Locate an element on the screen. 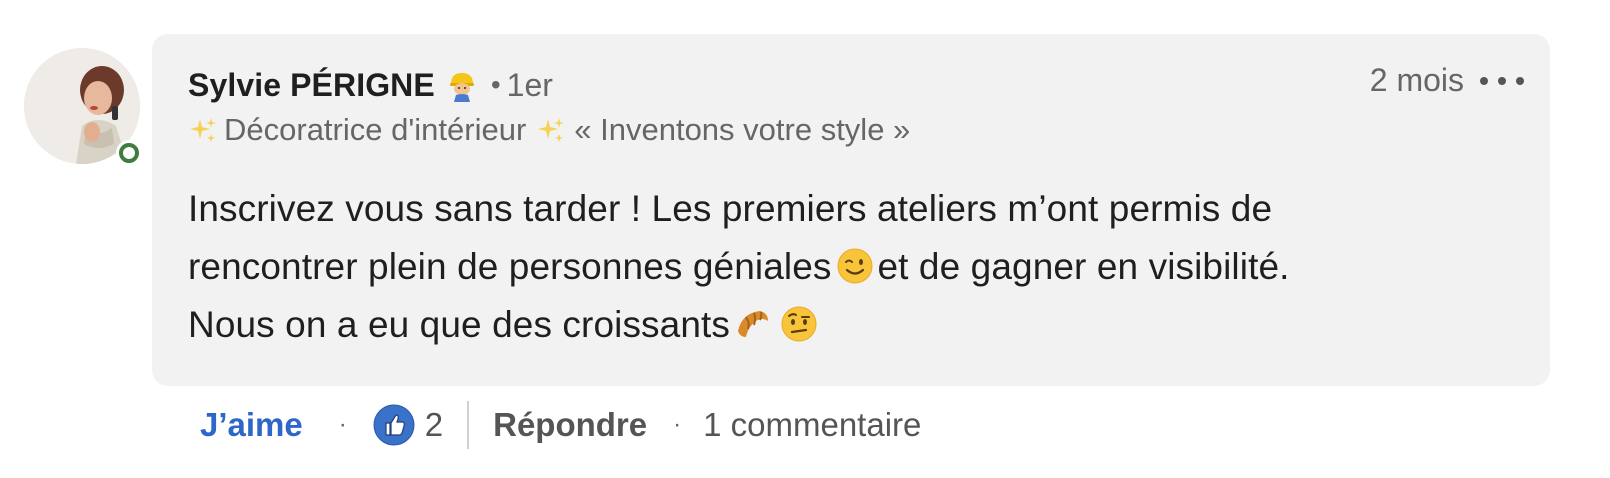  thumbs-up-icon is located at coordinates (394, 425).